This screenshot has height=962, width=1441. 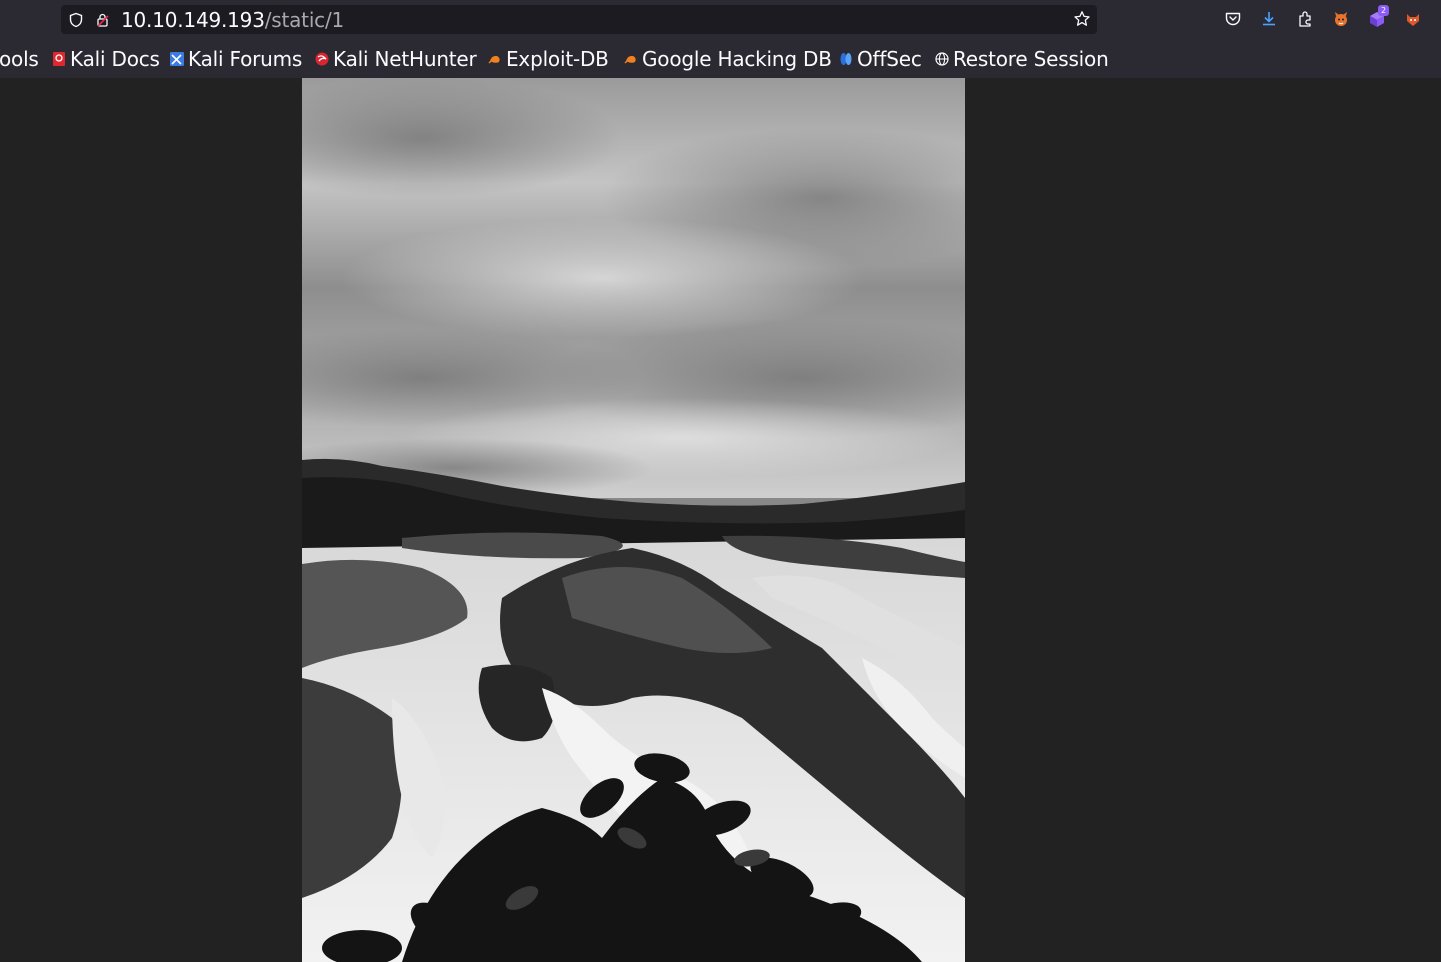 What do you see at coordinates (1383, 10) in the screenshot?
I see `extension-badge: 2` at bounding box center [1383, 10].